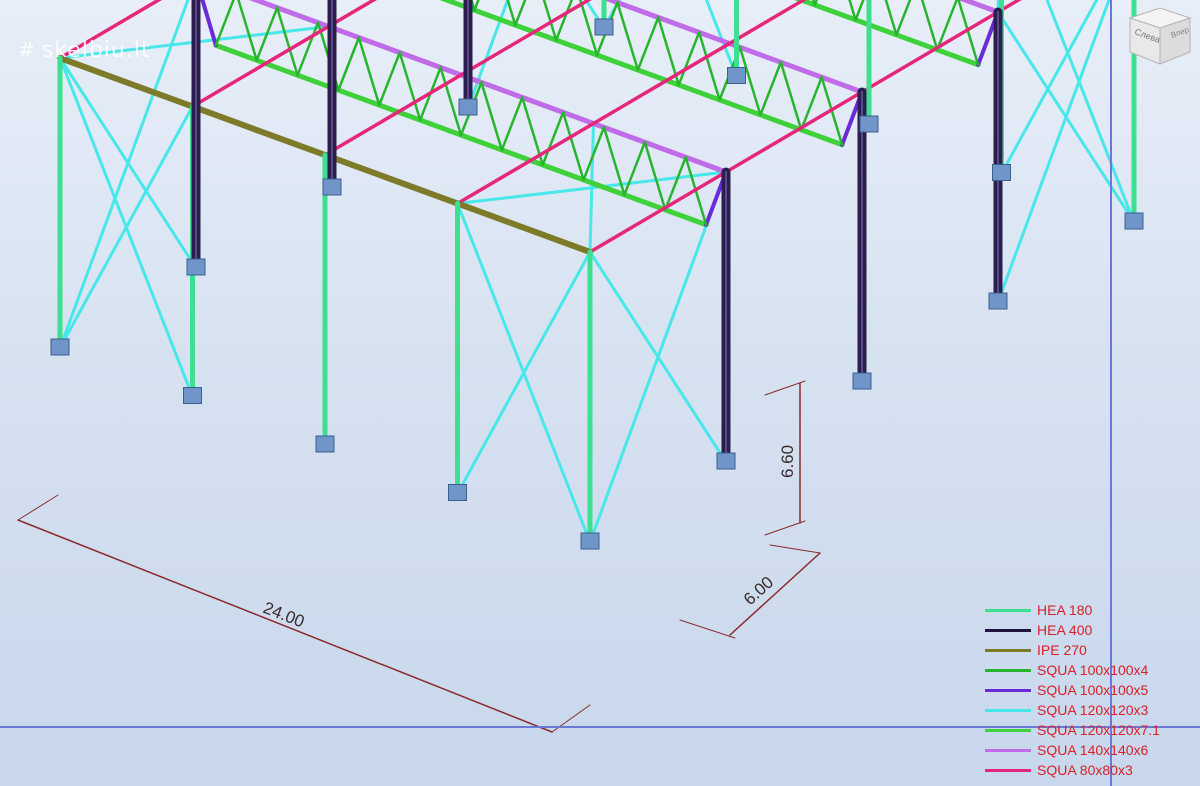 The height and width of the screenshot is (786, 1200). Describe the element at coordinates (758, 591) in the screenshot. I see `dimension-bay-label: 6.00` at that location.